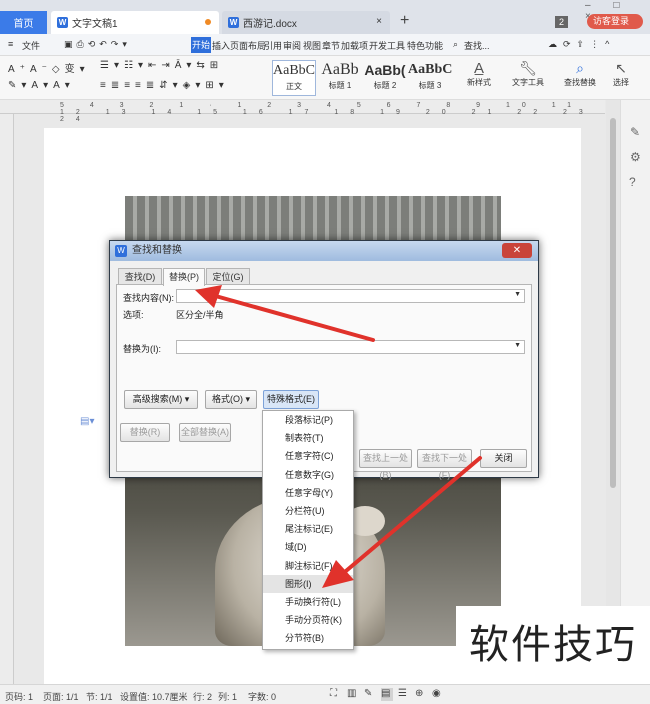 Image resolution: width=650 pixels, height=704 pixels. I want to click on status-section: 节: 1/1, so click(99, 697).